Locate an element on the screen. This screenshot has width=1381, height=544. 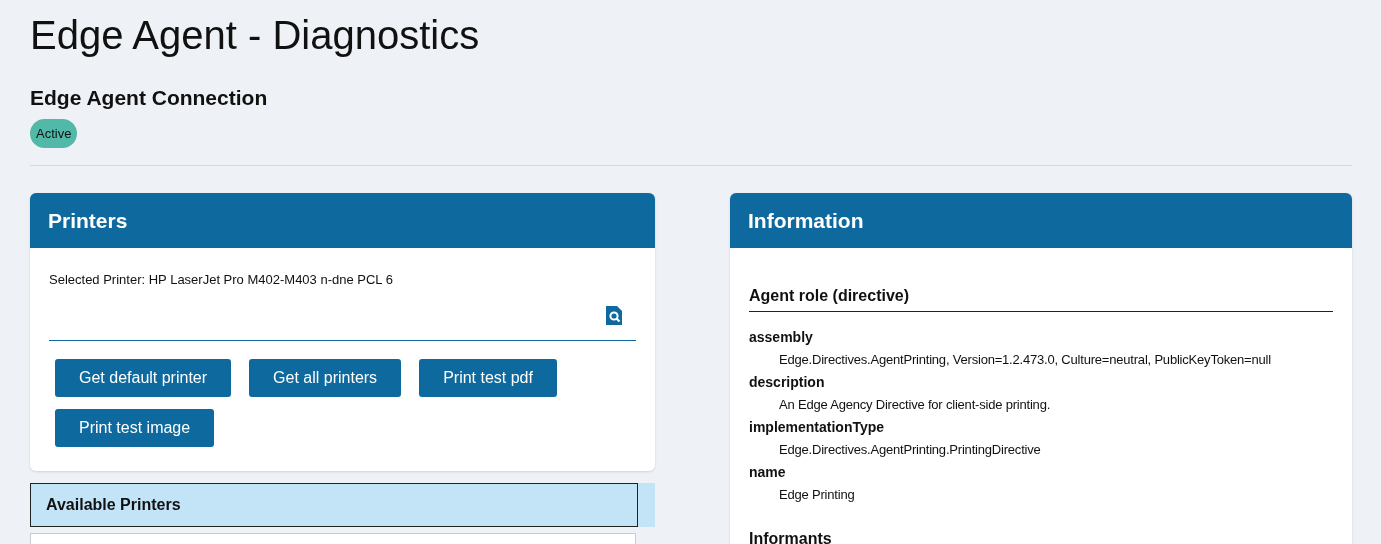
card-title: Printers is located at coordinates (88, 221).